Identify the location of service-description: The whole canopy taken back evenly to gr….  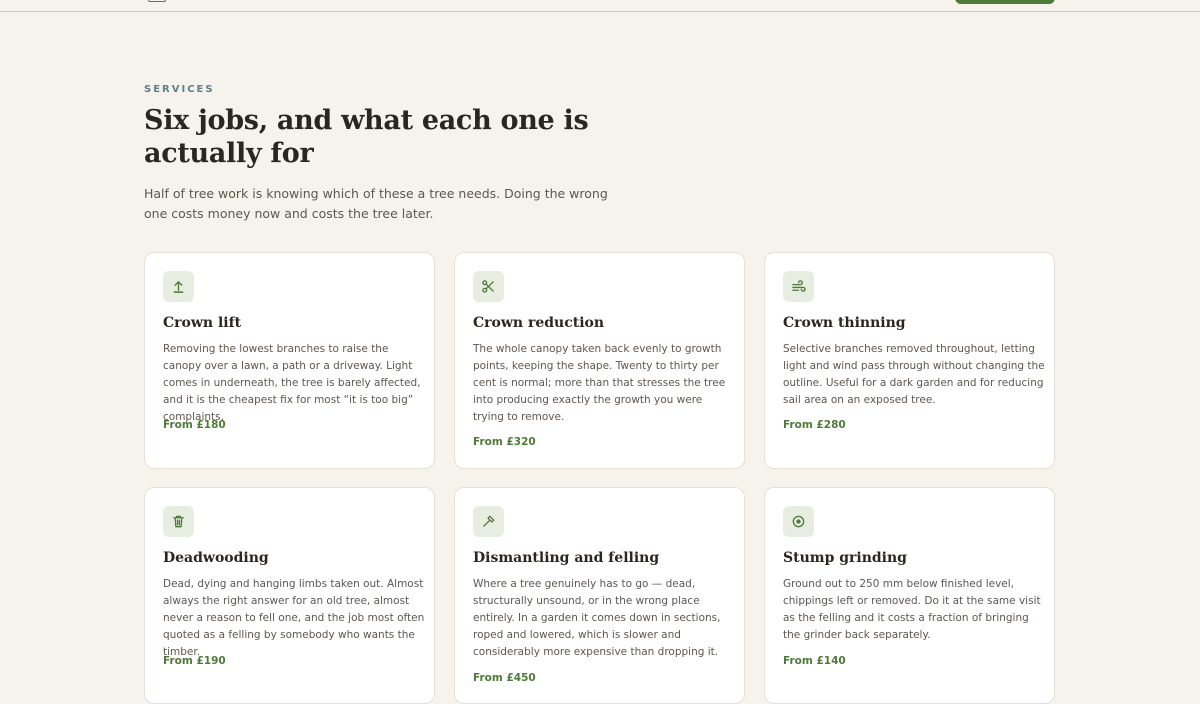
(599, 383).